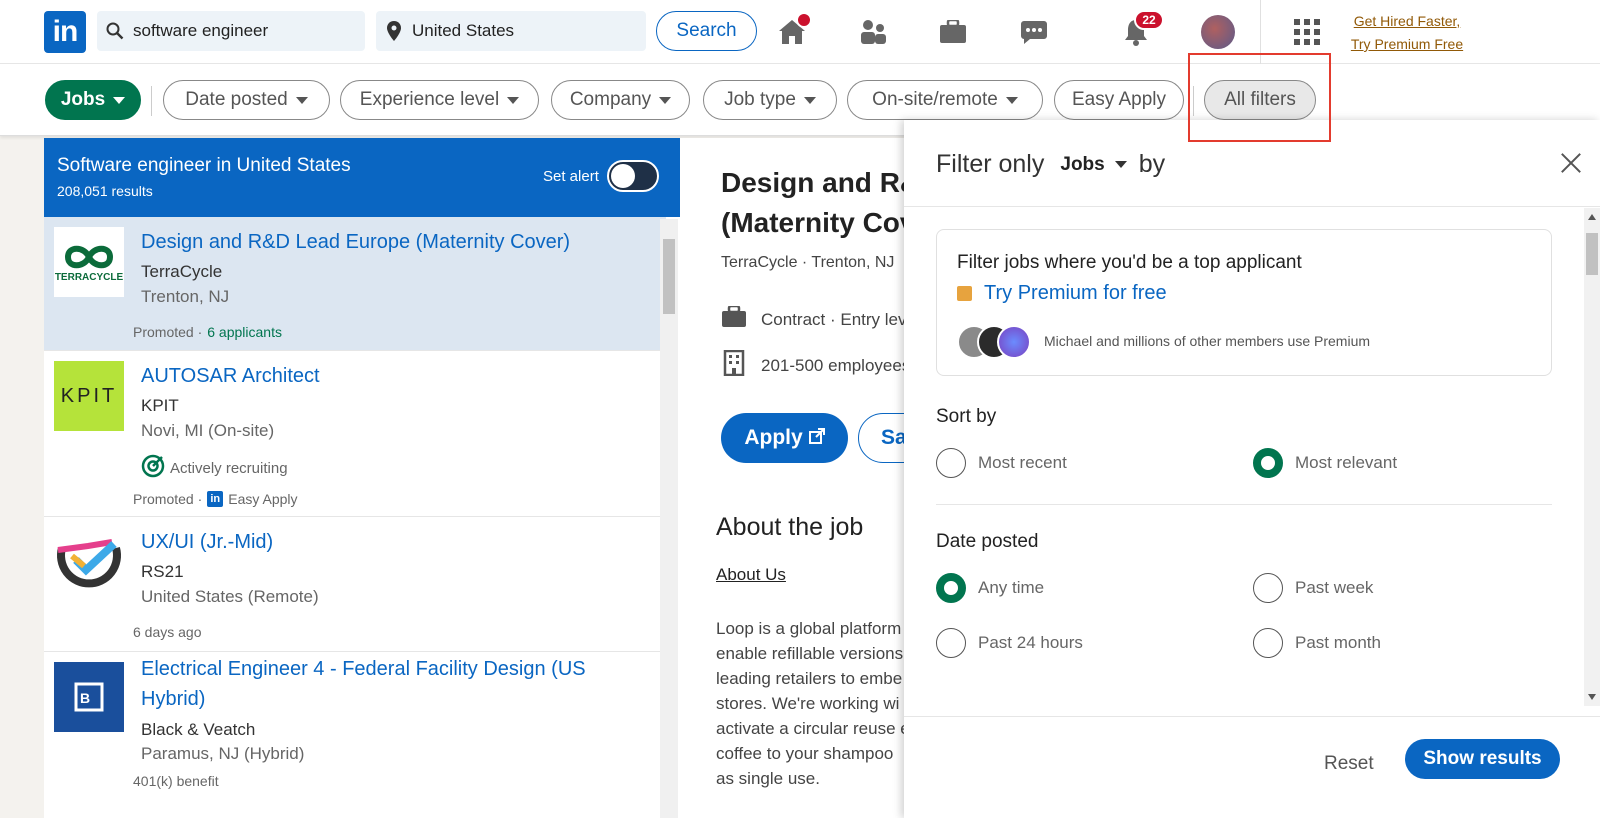 This screenshot has width=1600, height=818. I want to click on about-job-heading: About the job, so click(790, 527).